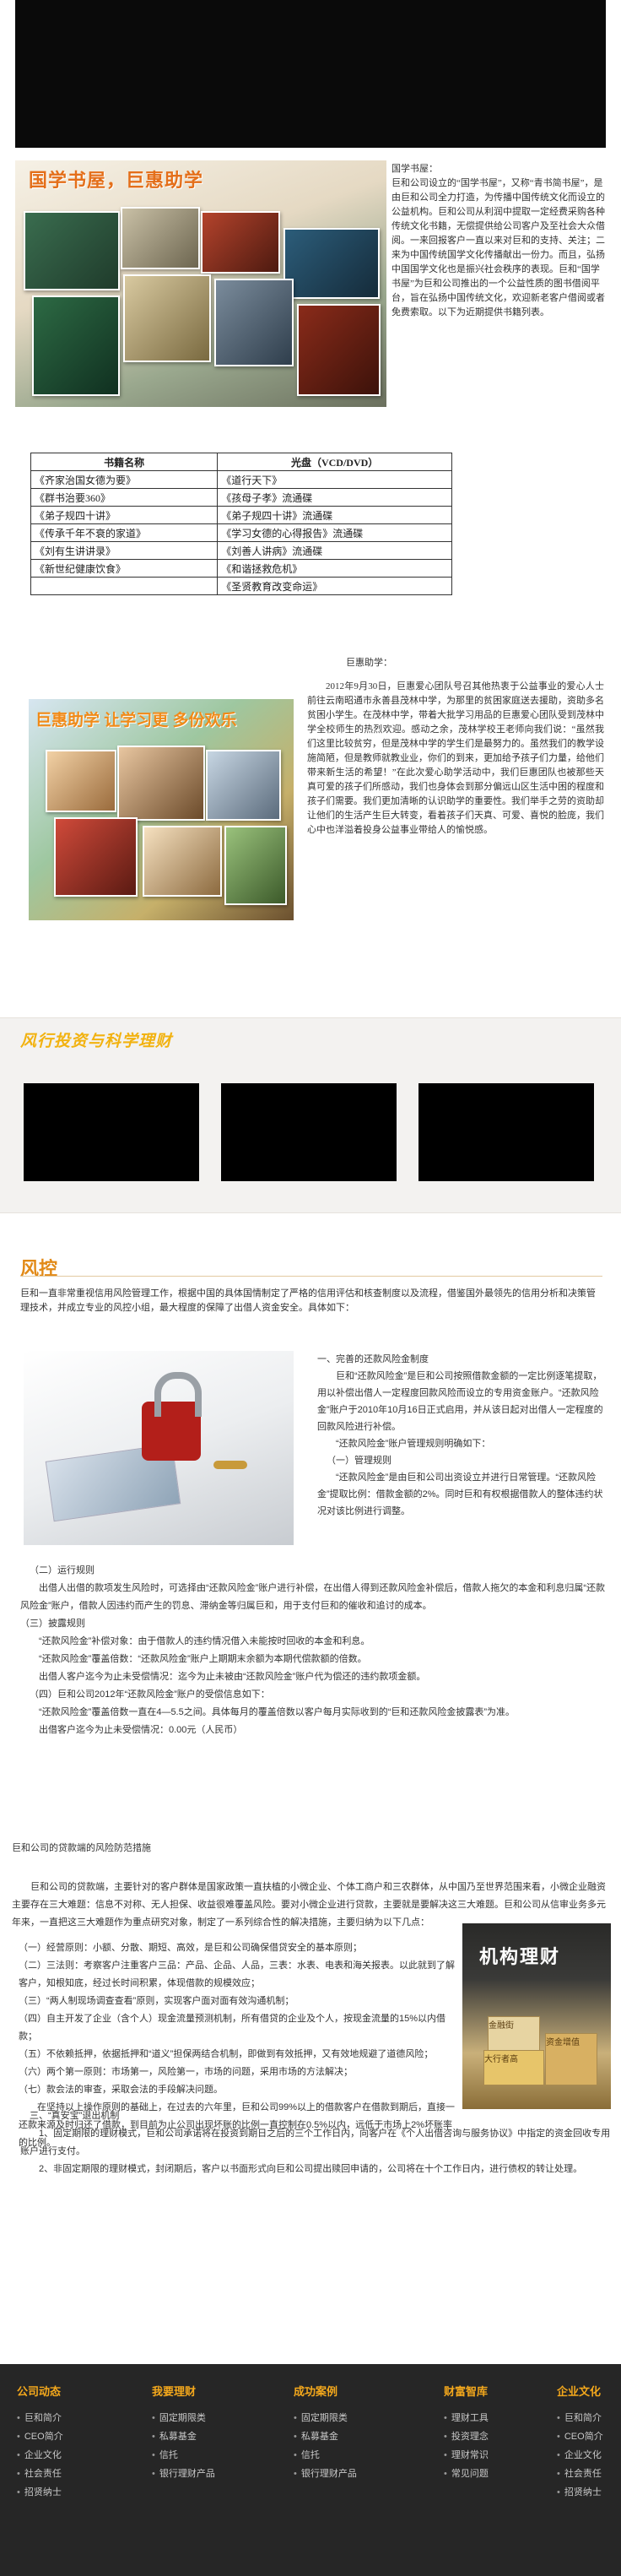 This screenshot has width=621, height=2576. What do you see at coordinates (466, 2391) in the screenshot?
I see `footer-heading: 财富智库` at bounding box center [466, 2391].